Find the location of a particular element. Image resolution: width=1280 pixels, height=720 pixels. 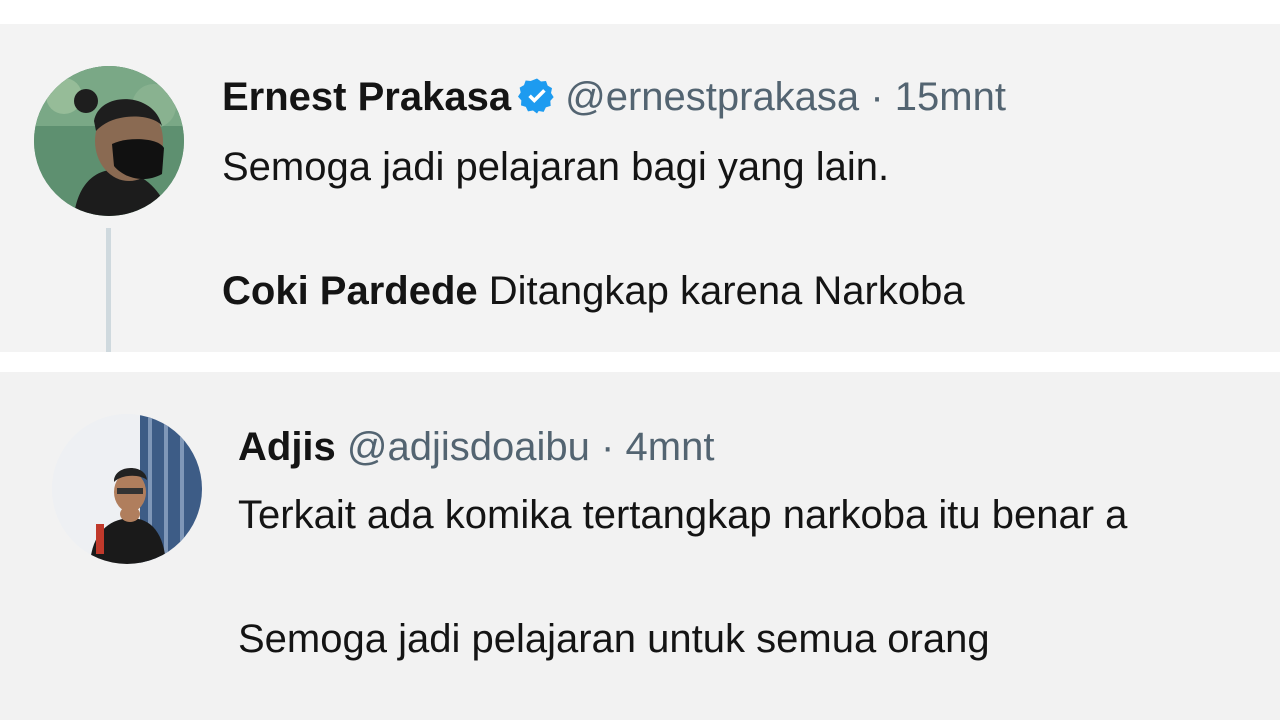

tweet-quote-line: Coki Pardede Ditangkap karena Narkoba is located at coordinates (593, 291).